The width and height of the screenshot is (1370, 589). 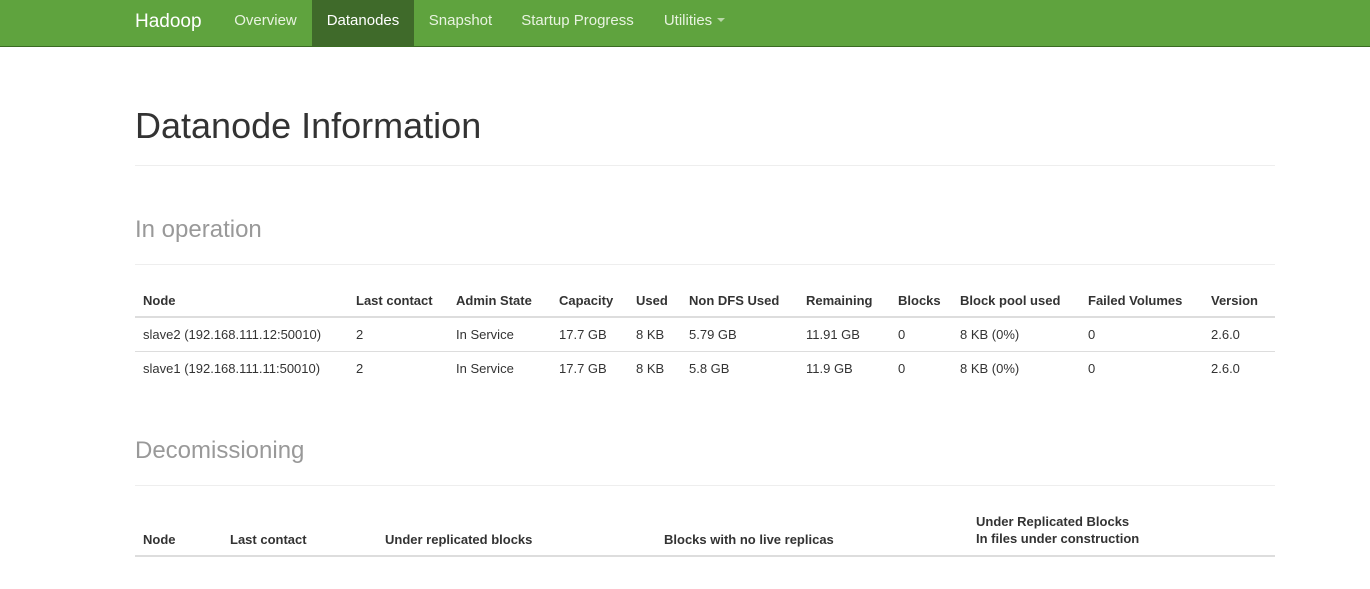 What do you see at coordinates (688, 20) in the screenshot?
I see `nav-utilities-label: Utilities` at bounding box center [688, 20].